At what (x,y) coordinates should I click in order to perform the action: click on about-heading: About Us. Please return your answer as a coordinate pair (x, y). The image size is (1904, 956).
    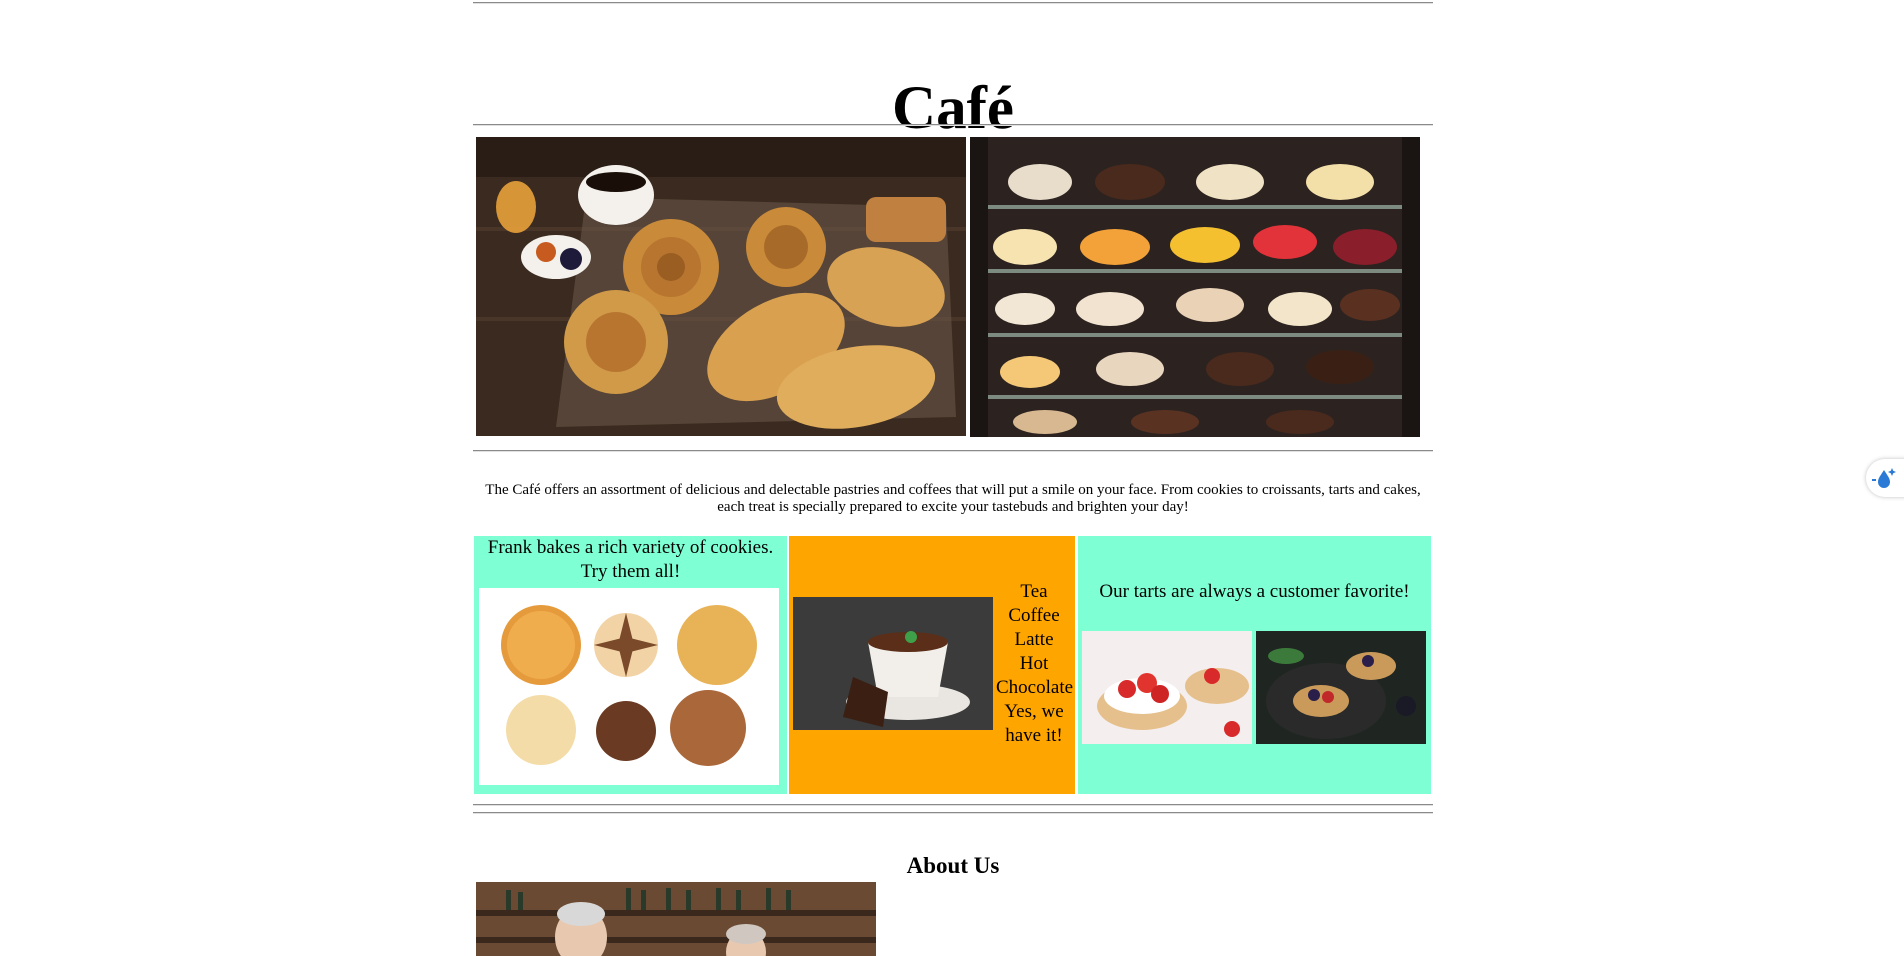
    Looking at the image, I should click on (953, 866).